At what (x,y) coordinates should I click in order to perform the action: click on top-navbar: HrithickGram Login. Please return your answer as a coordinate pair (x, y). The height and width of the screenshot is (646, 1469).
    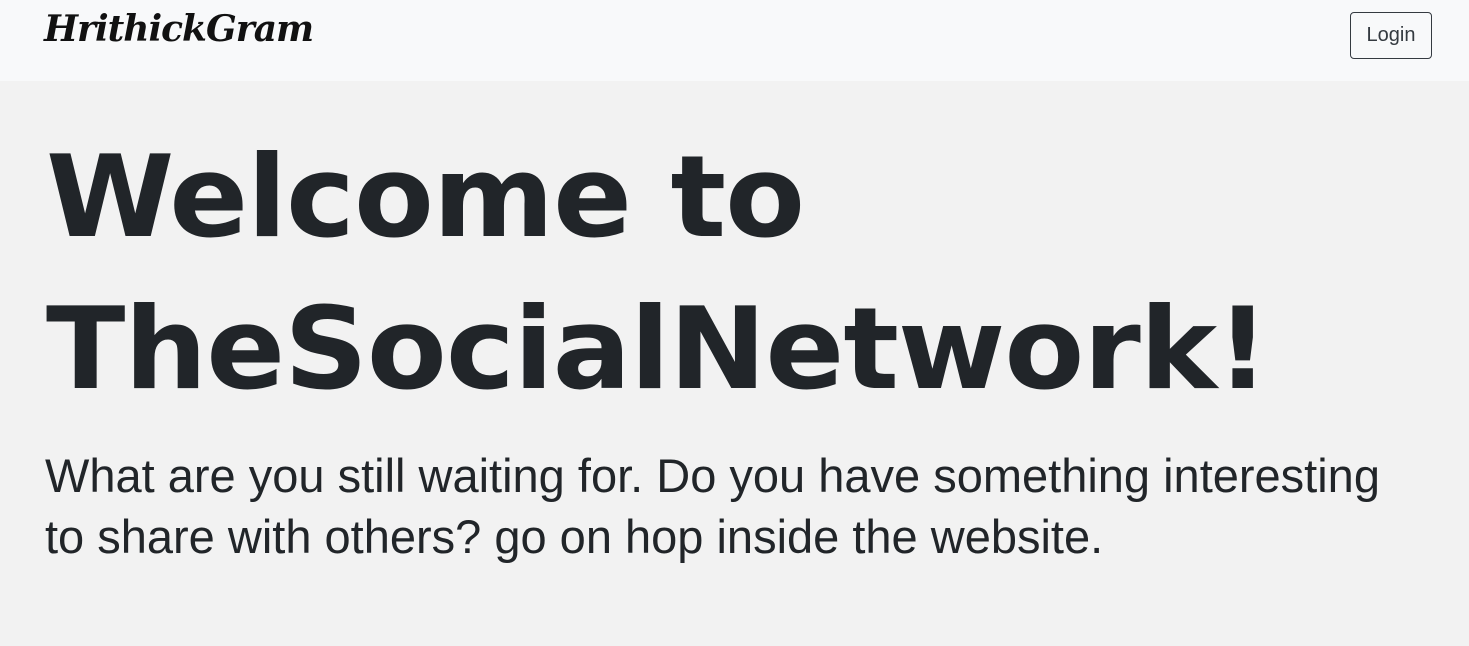
    Looking at the image, I should click on (734, 40).